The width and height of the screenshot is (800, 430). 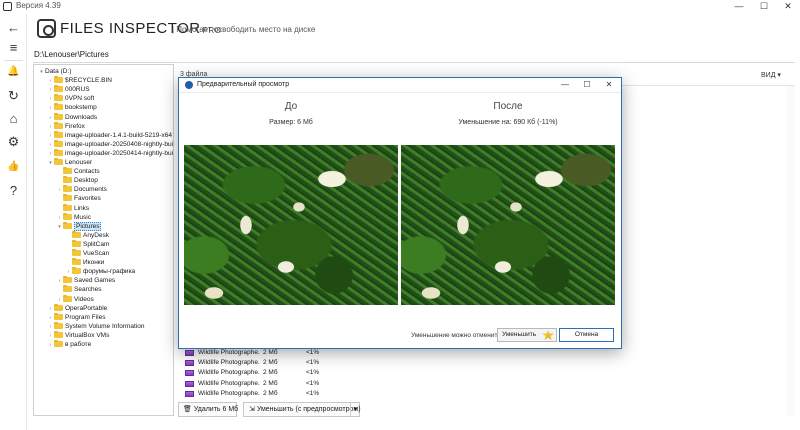 I want to click on tree-item: › 0VPN soft, so click(x=70, y=98).